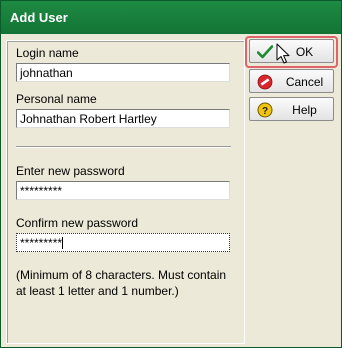 The width and height of the screenshot is (342, 348). Describe the element at coordinates (77, 223) in the screenshot. I see `confirm-password-label: Confirm new password` at that location.